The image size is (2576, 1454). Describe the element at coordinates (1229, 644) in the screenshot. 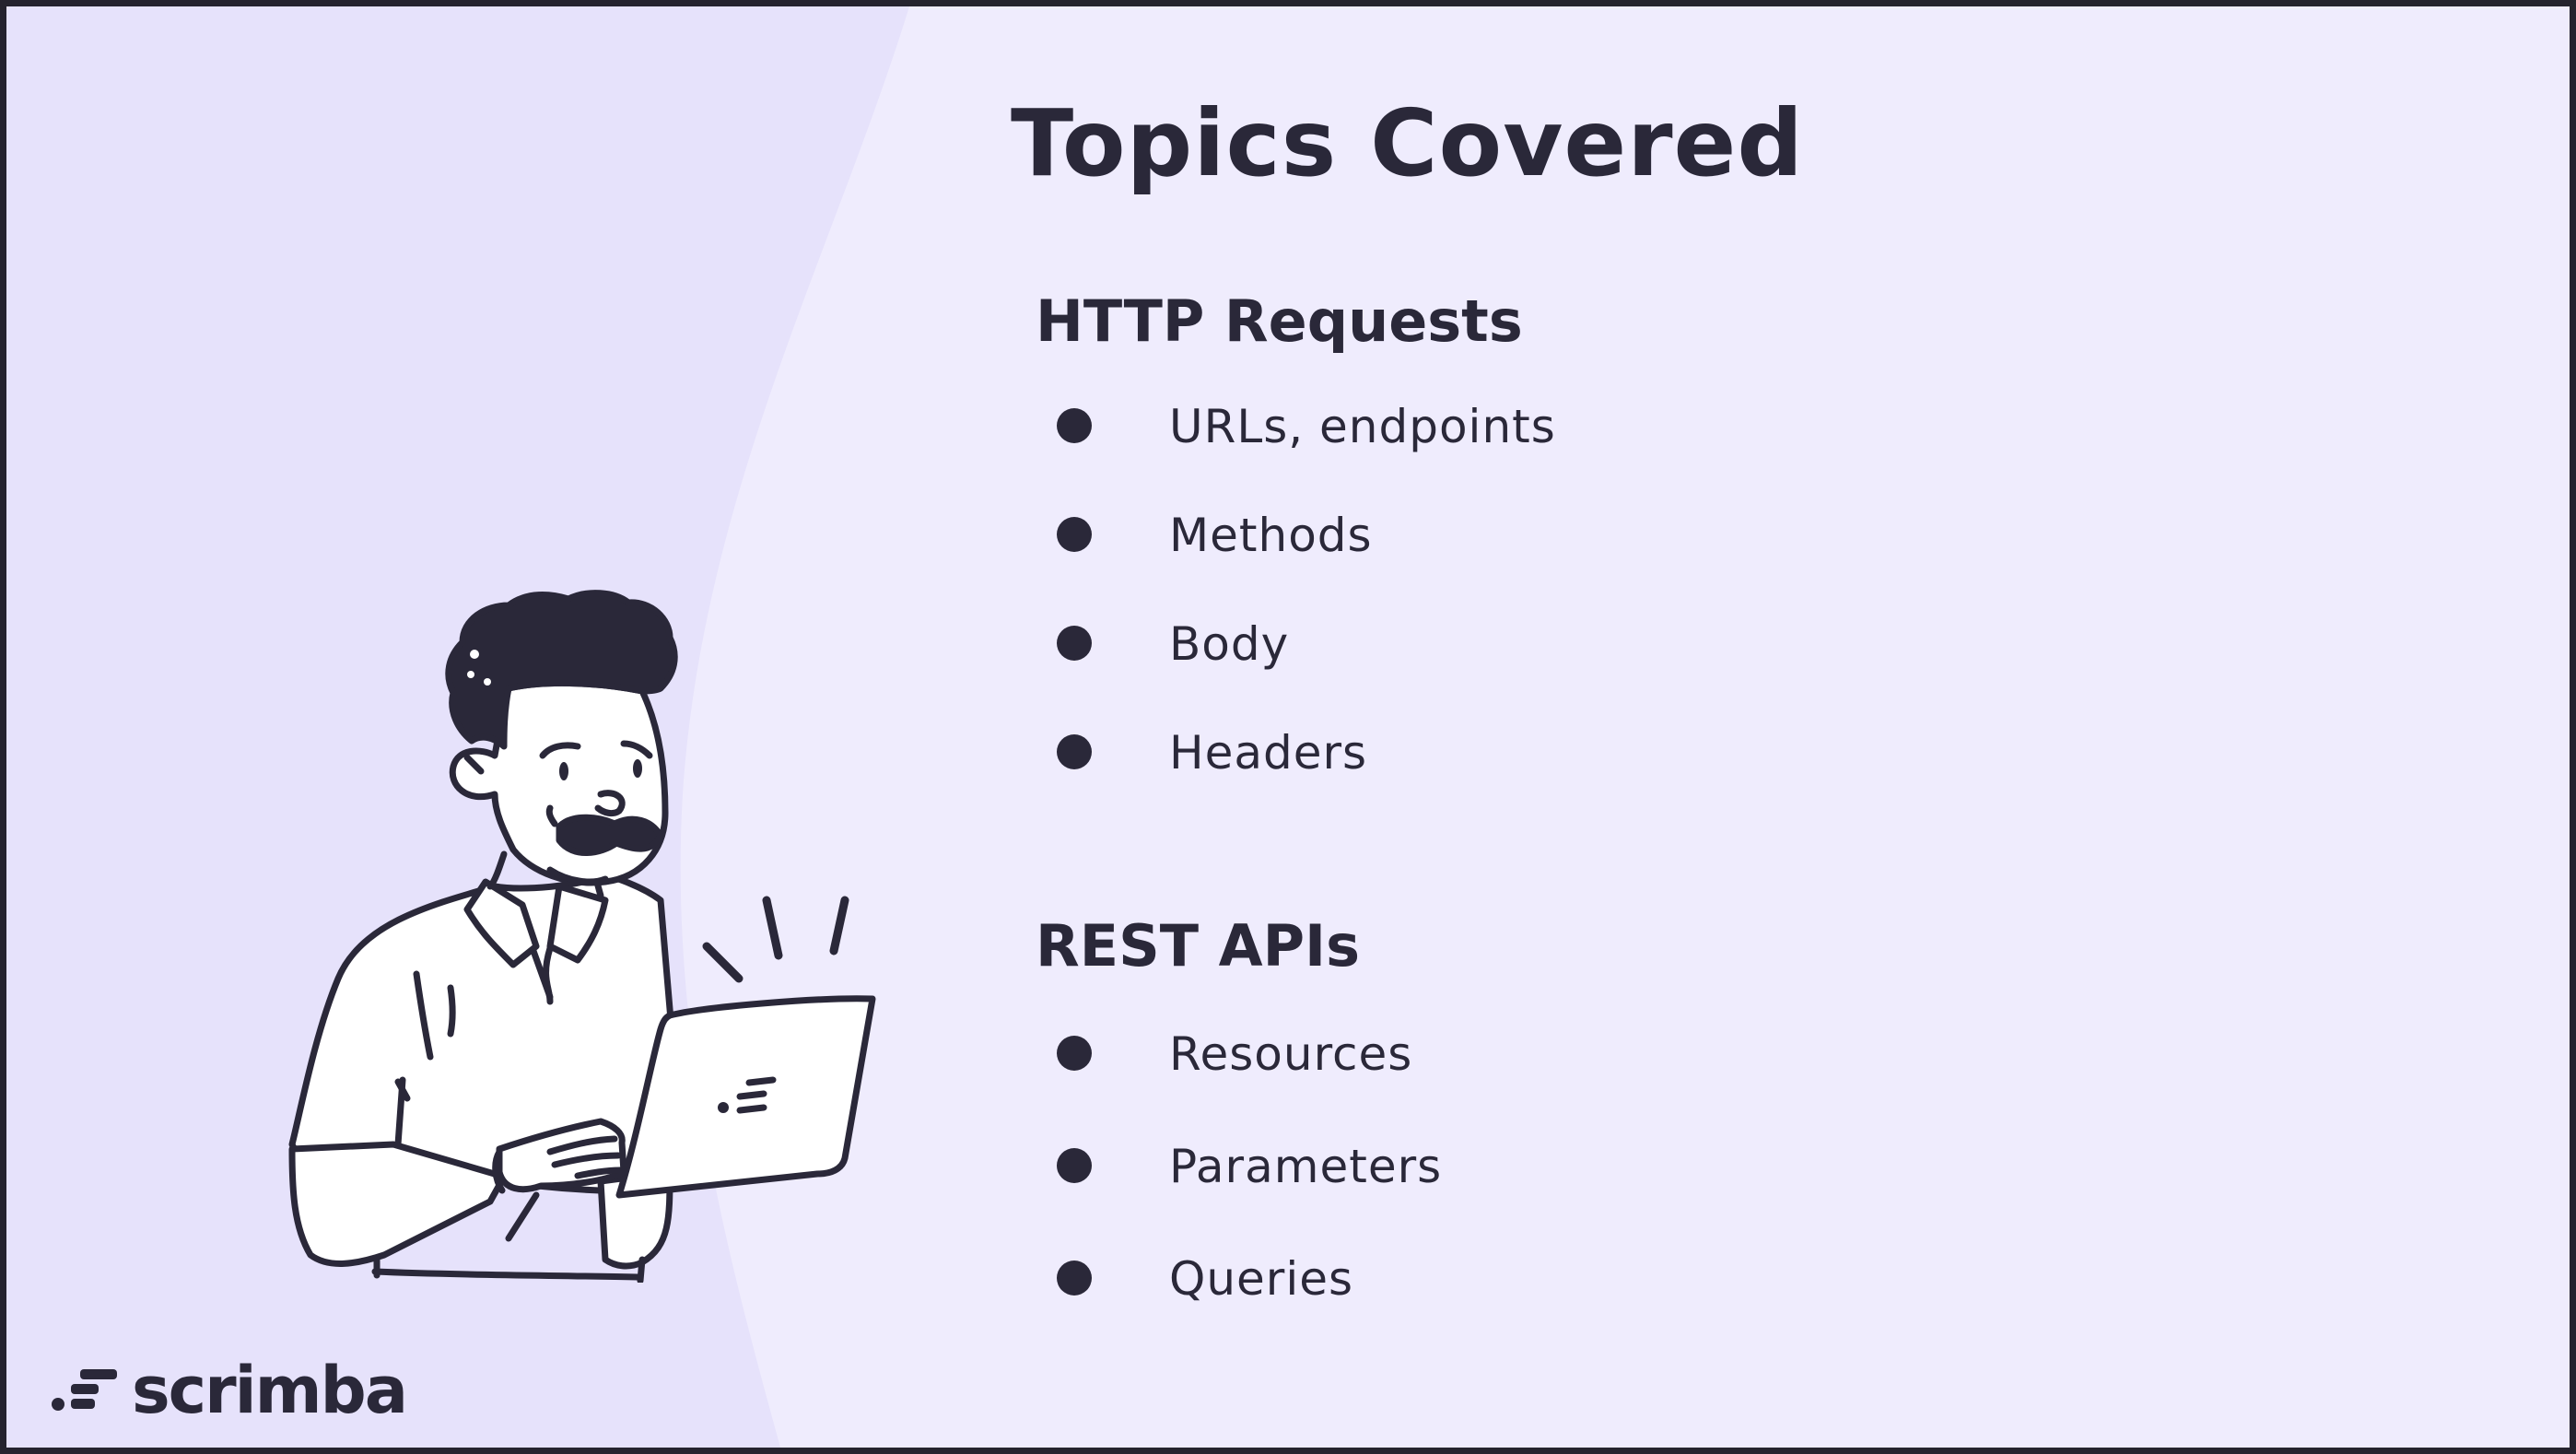

I see `list-item-label: Body` at that location.